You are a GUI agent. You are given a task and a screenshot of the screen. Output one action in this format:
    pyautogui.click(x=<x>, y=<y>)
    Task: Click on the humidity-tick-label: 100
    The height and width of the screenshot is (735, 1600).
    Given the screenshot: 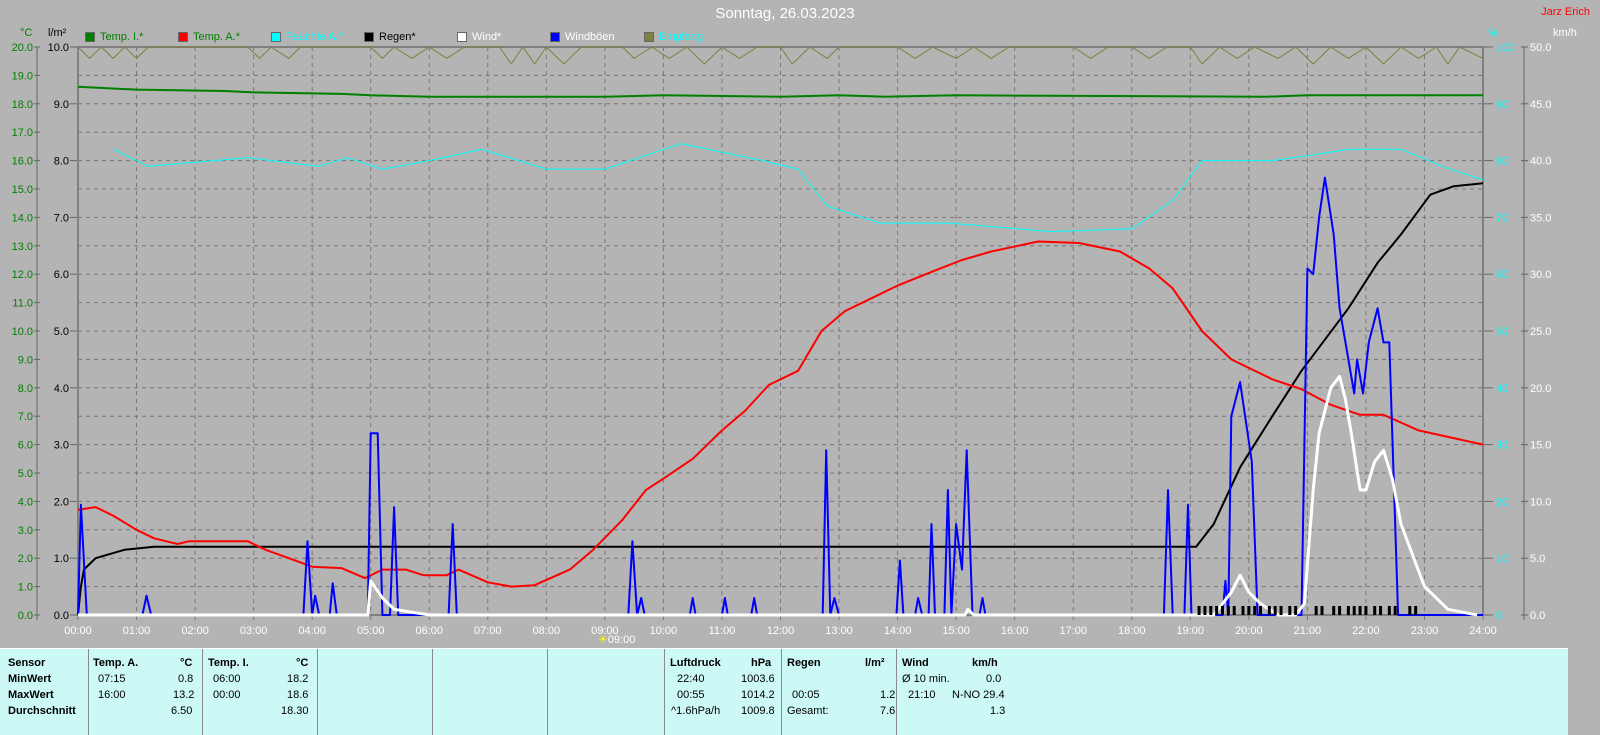 What is the action you would take?
    pyautogui.click(x=1505, y=48)
    